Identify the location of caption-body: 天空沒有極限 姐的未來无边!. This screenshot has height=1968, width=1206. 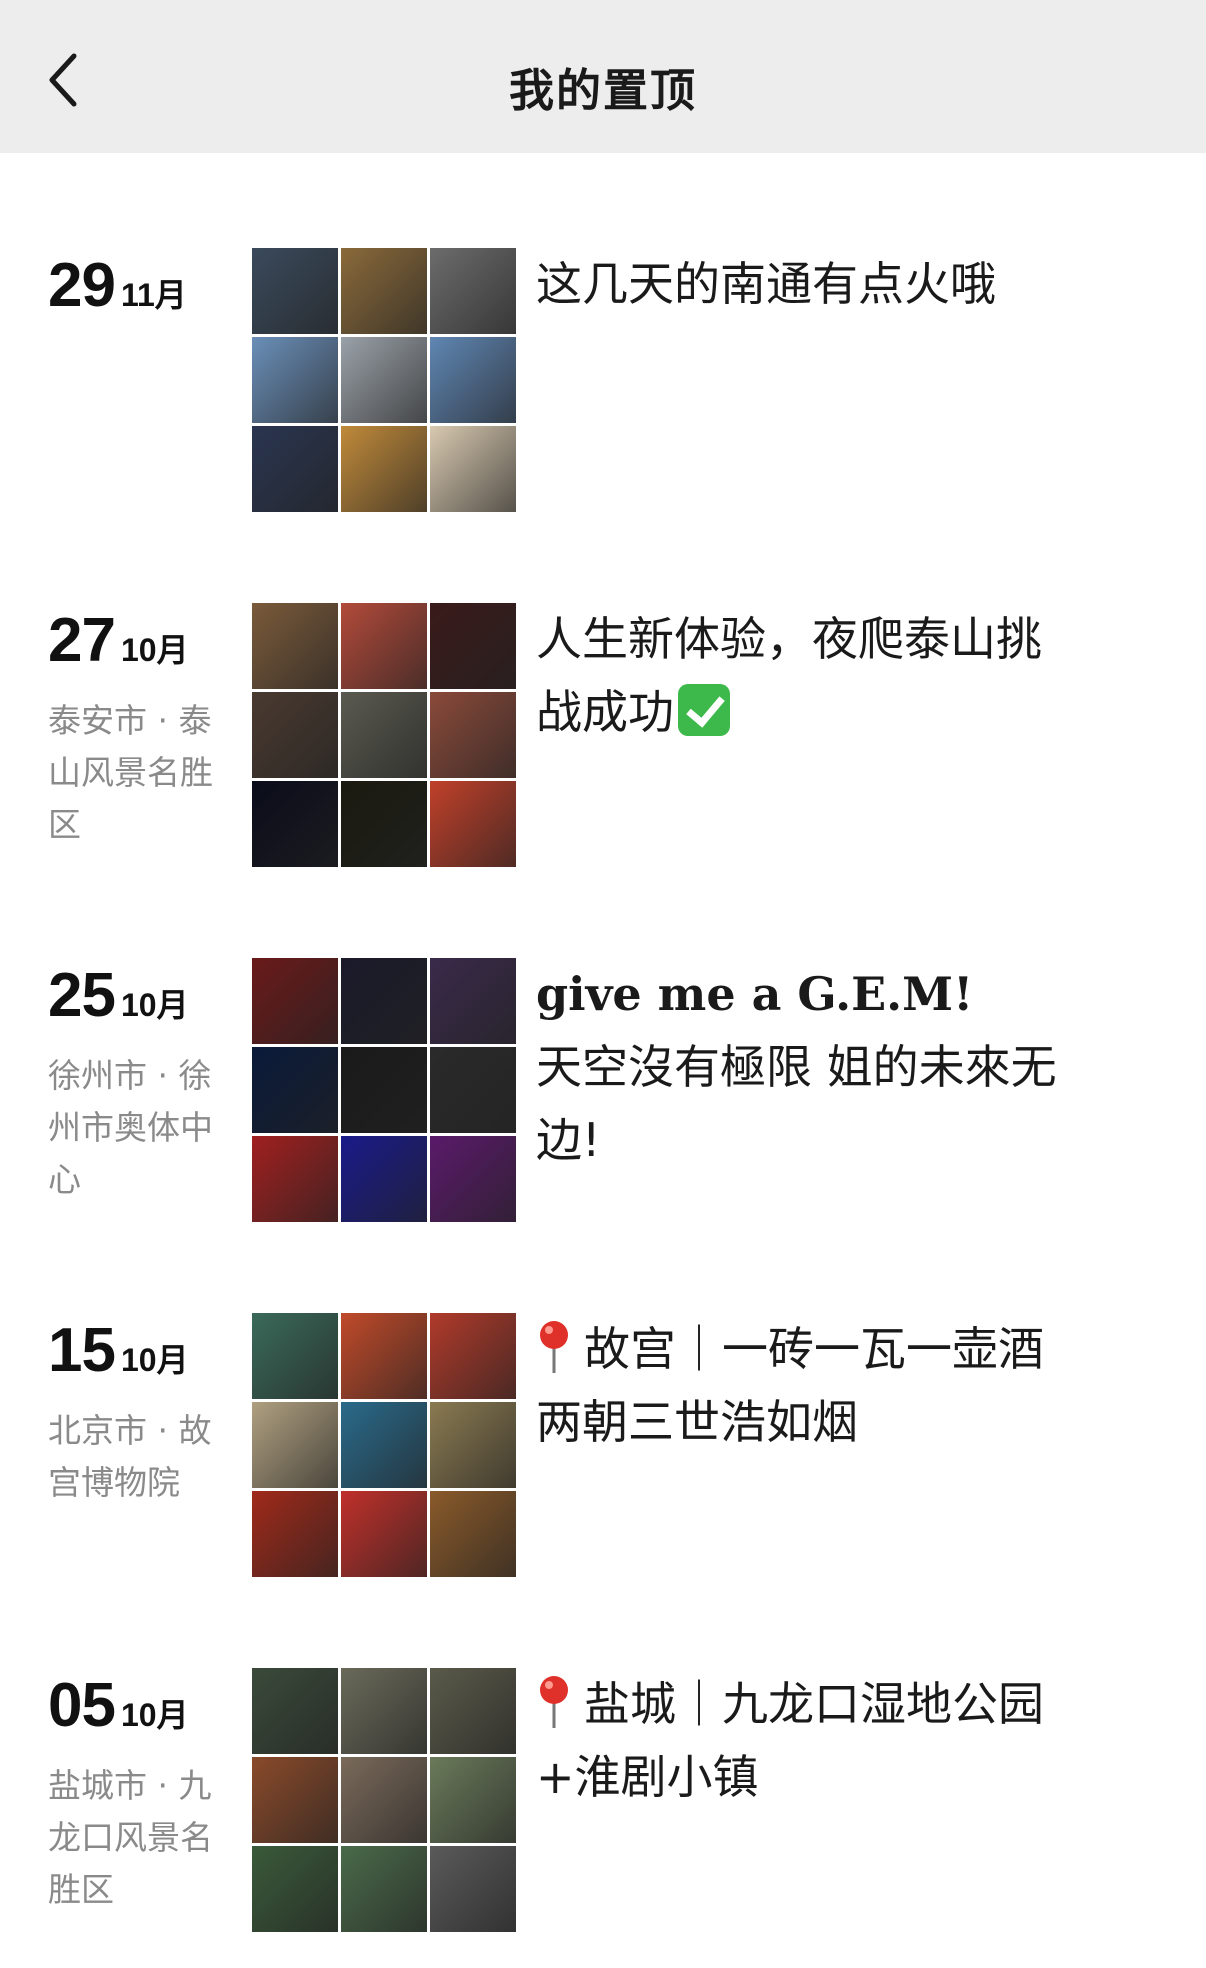
(796, 1103).